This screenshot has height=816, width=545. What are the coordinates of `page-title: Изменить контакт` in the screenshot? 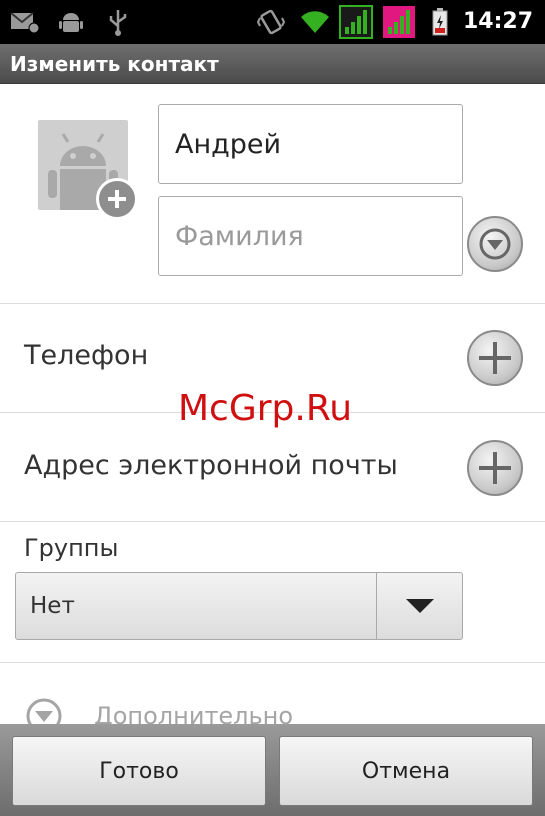 It's located at (114, 64).